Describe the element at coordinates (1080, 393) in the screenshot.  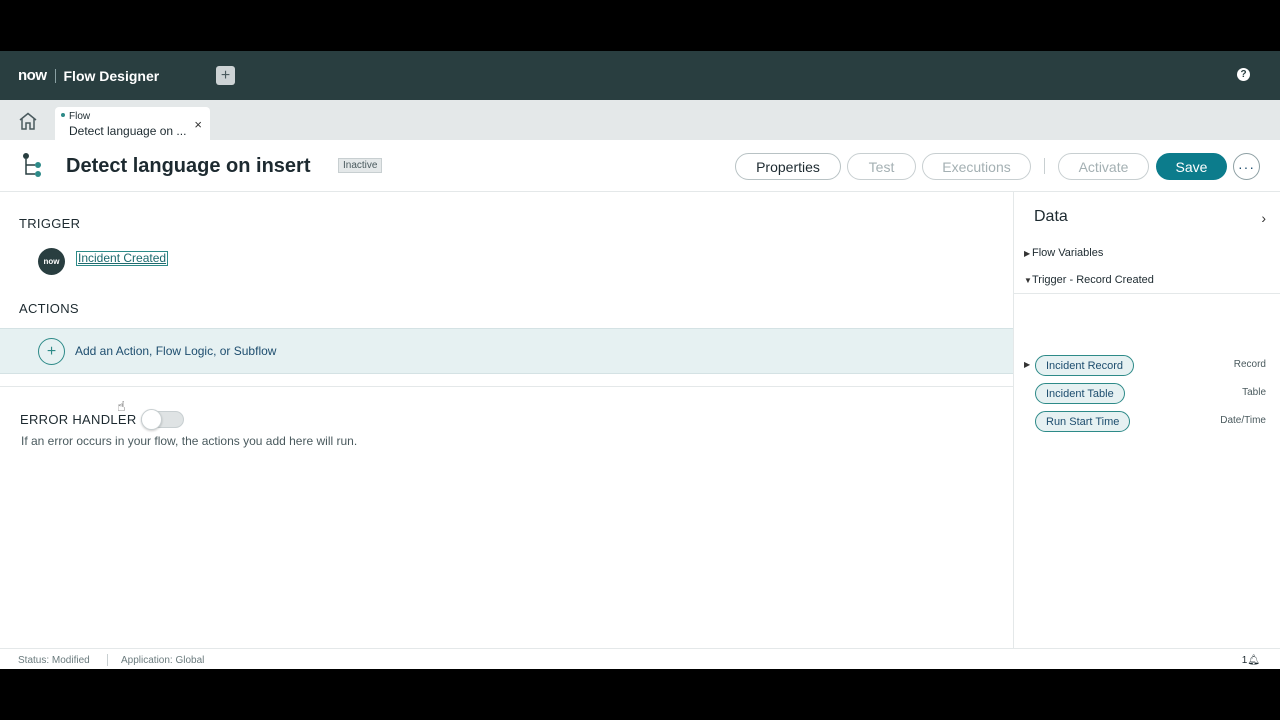
I see `data-pill-incident-table: Incident Table` at that location.